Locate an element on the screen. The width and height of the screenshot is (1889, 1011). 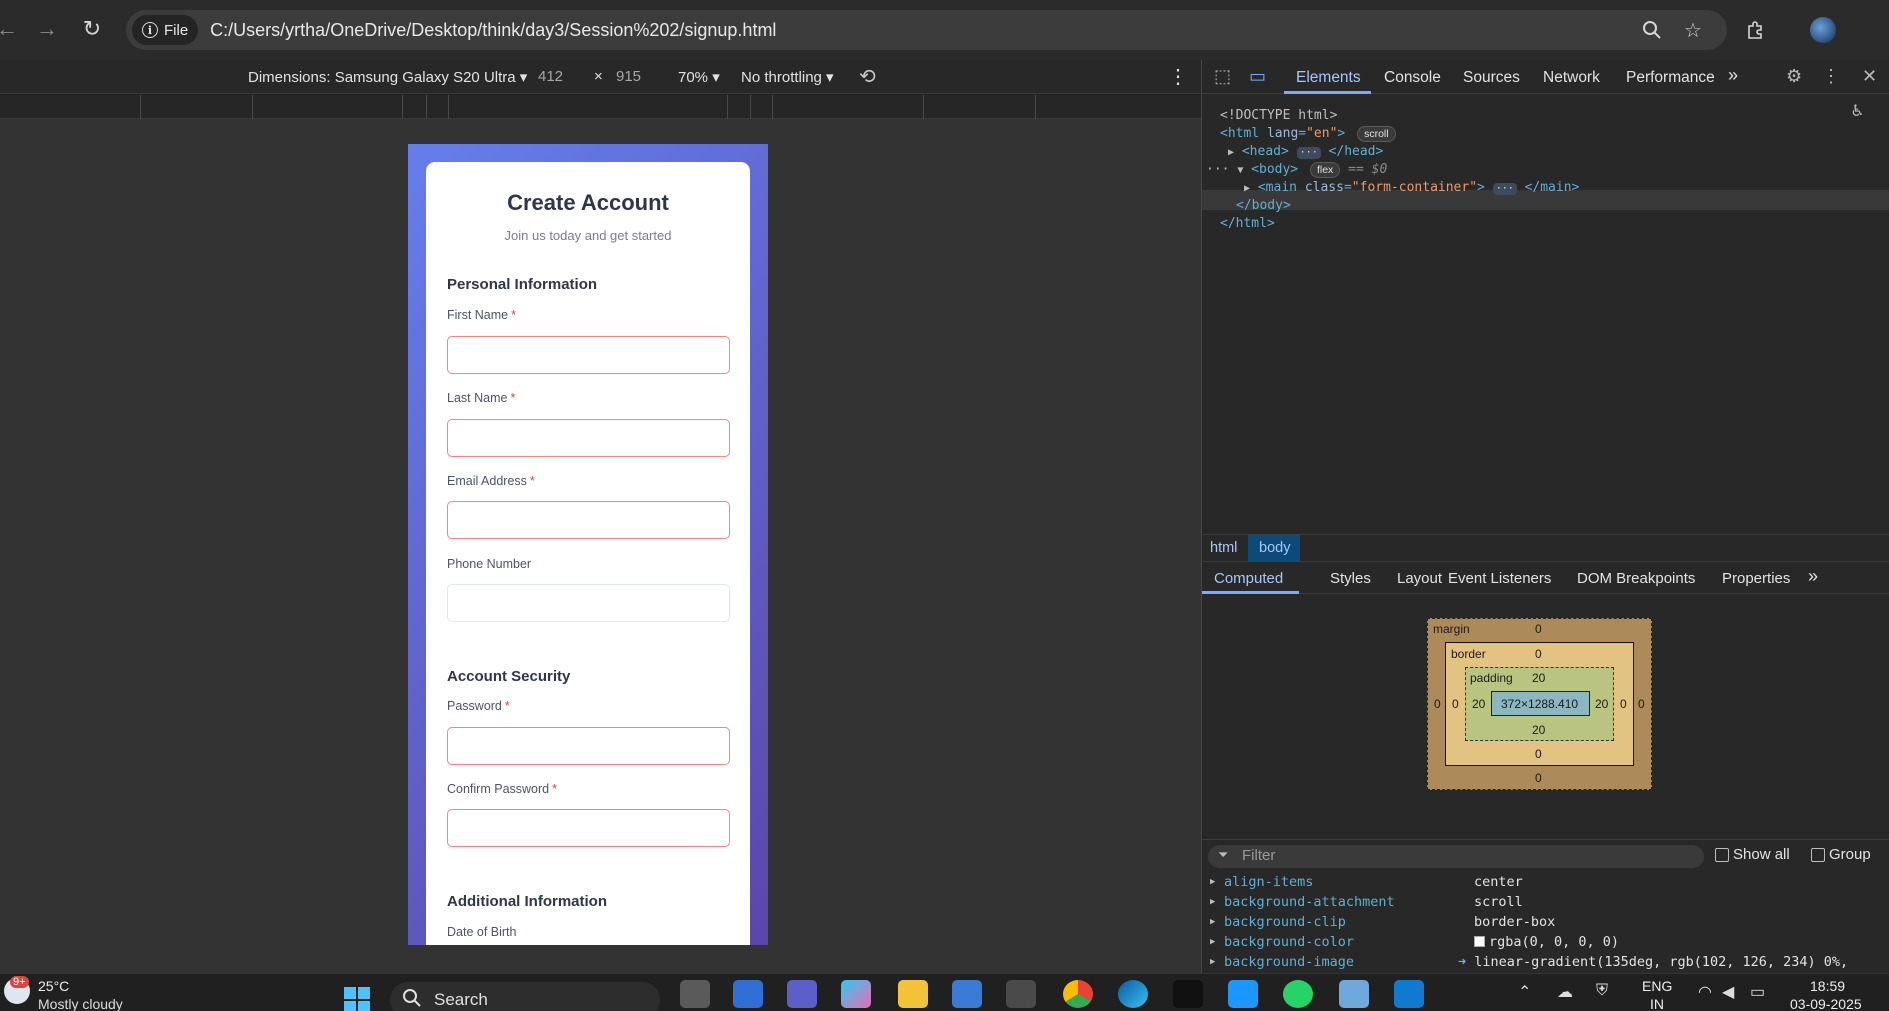
chrome-icon is located at coordinates (1078, 994).